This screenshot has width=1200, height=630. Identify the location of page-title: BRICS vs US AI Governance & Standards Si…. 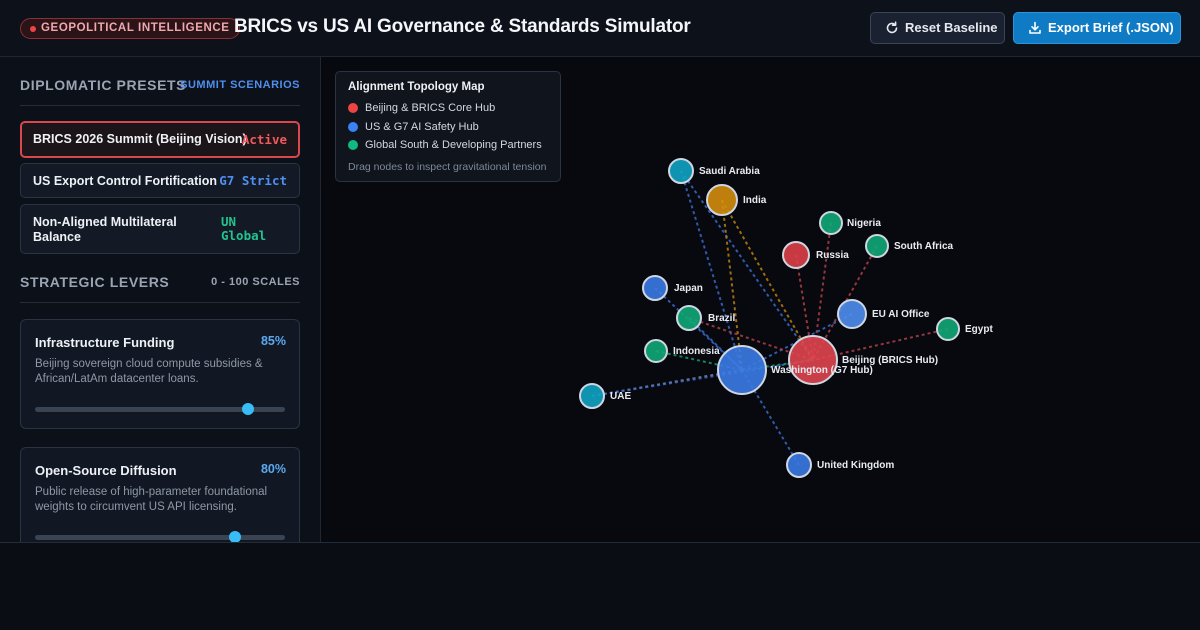
(462, 26).